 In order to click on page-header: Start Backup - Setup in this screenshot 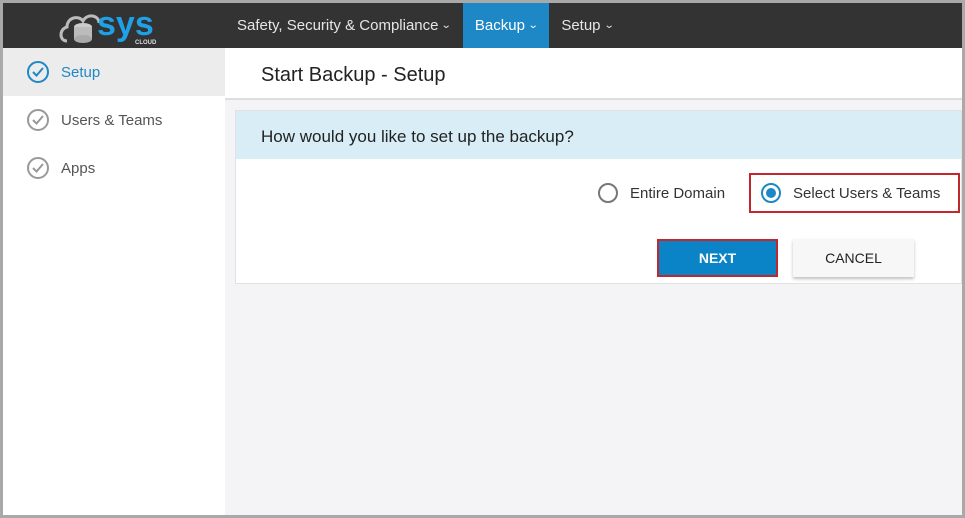, I will do `click(593, 74)`.